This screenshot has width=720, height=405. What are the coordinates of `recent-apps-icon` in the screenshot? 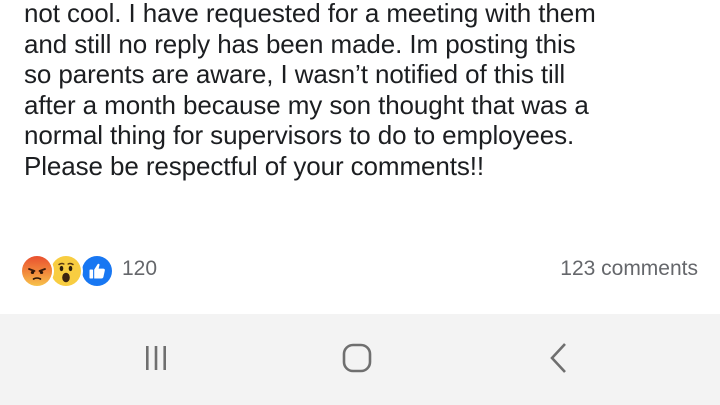 It's located at (156, 360).